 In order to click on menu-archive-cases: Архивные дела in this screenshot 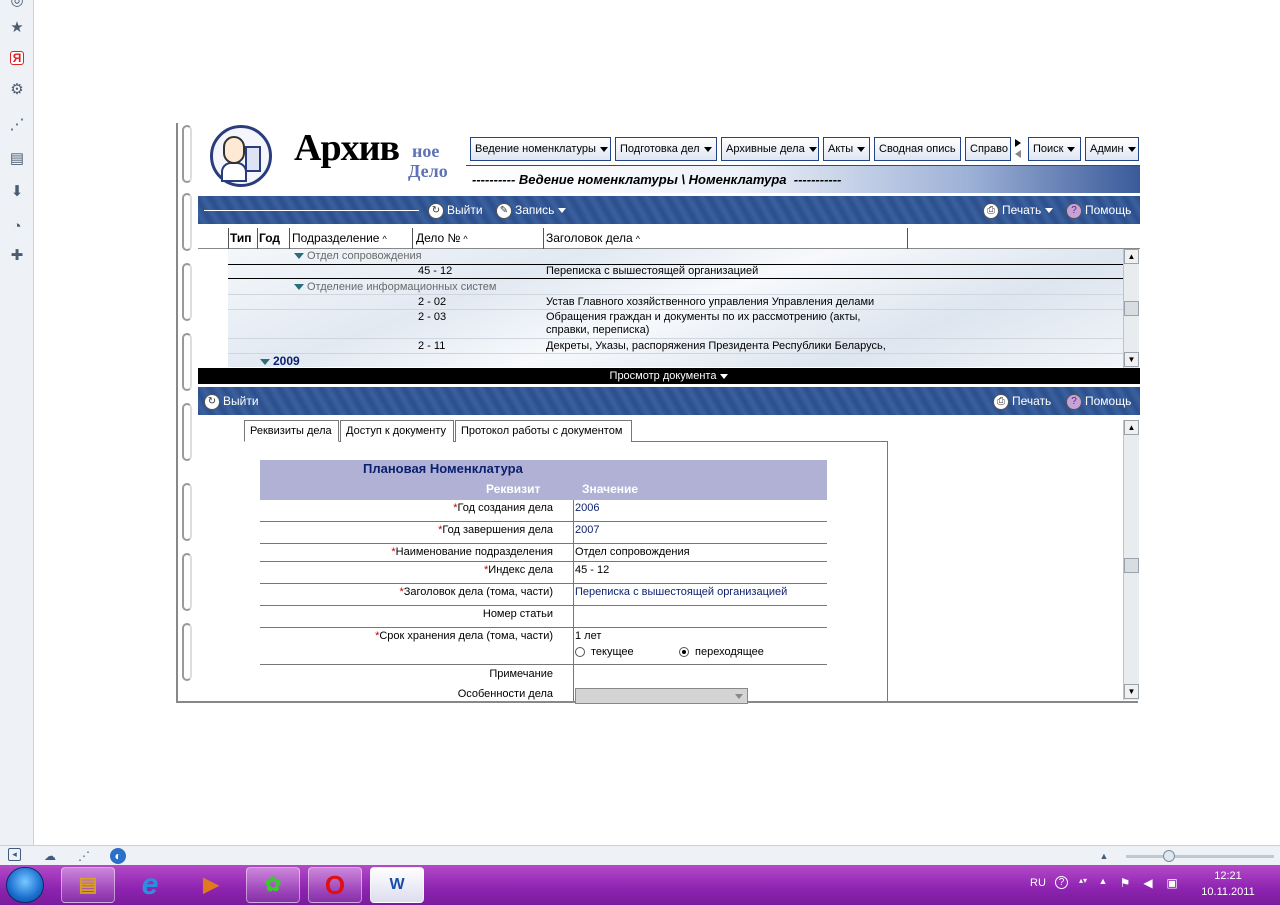, I will do `click(770, 149)`.